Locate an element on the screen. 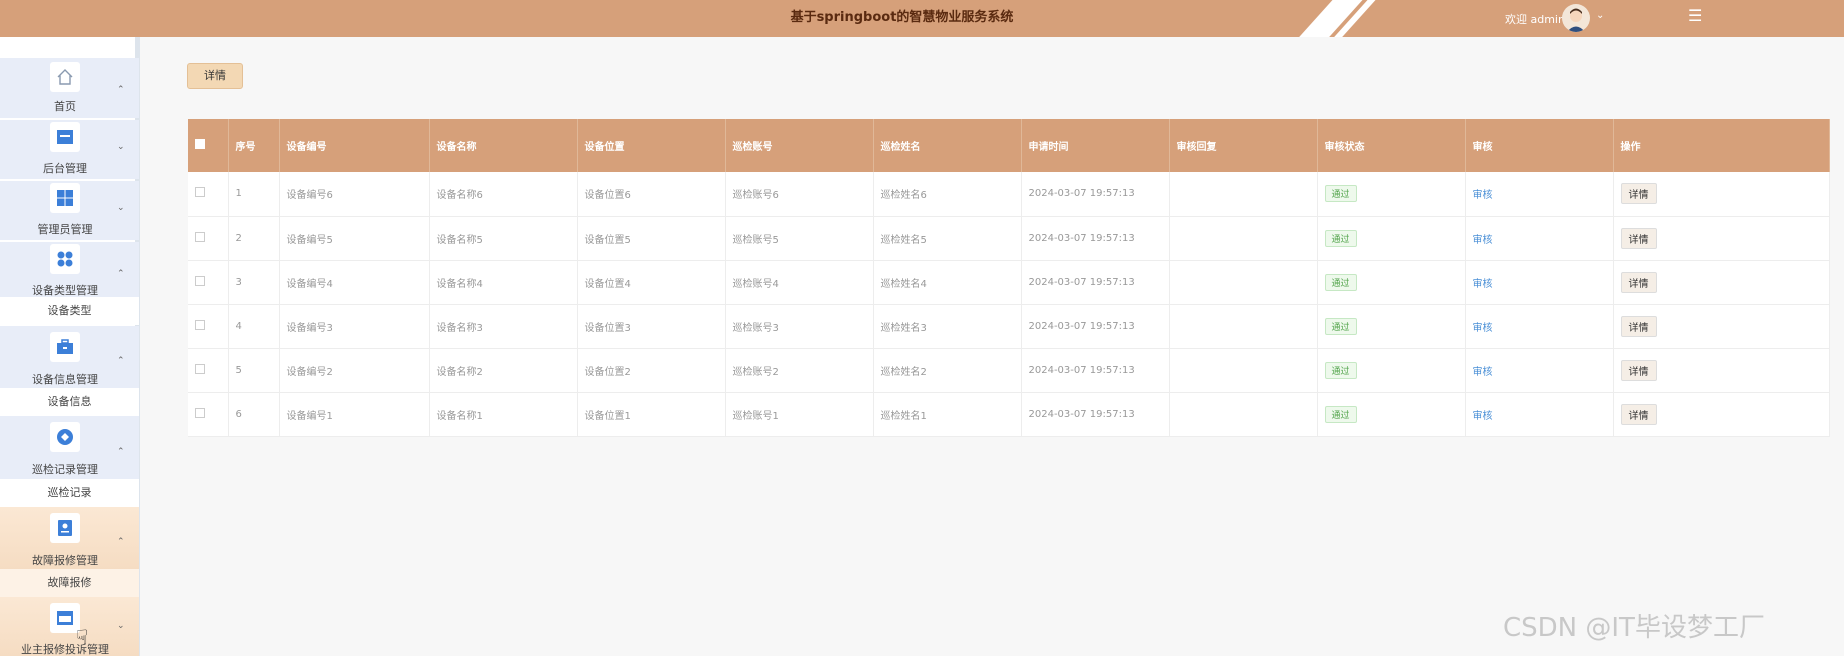 The image size is (1844, 656). column-header: 操作 is located at coordinates (1721, 145).